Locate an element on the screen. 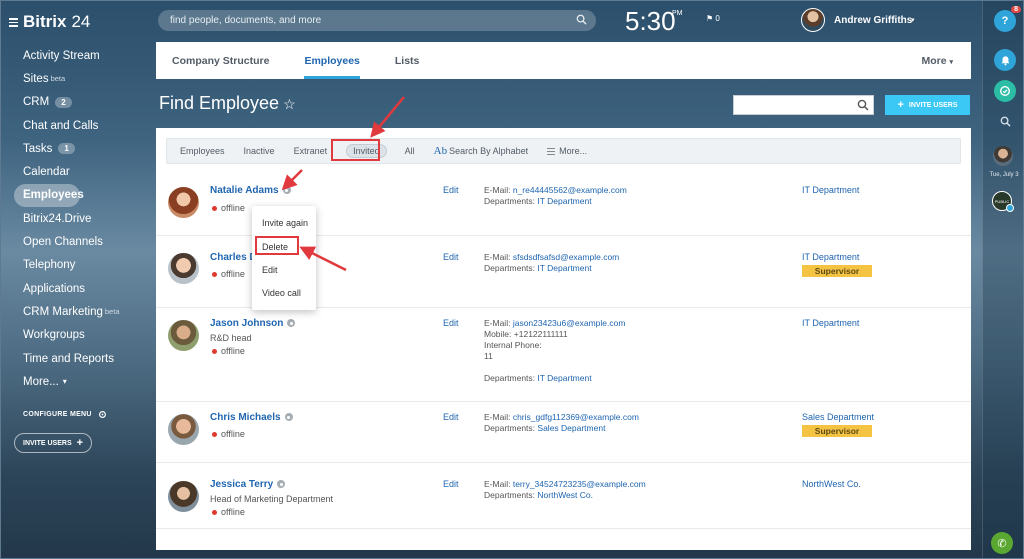  tab-lists: Lists is located at coordinates (407, 60).